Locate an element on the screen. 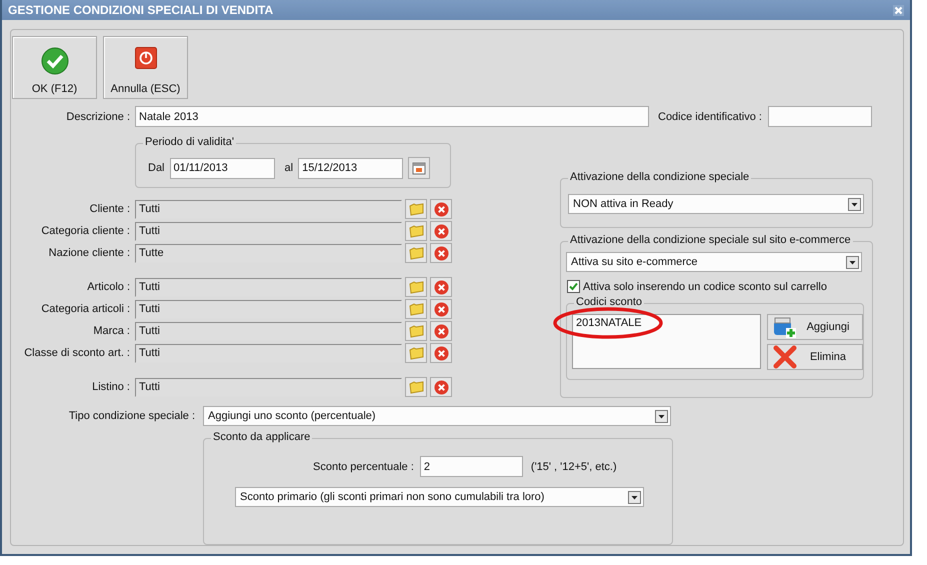 This screenshot has height=565, width=927. field-label: Descrizione : is located at coordinates (98, 116).